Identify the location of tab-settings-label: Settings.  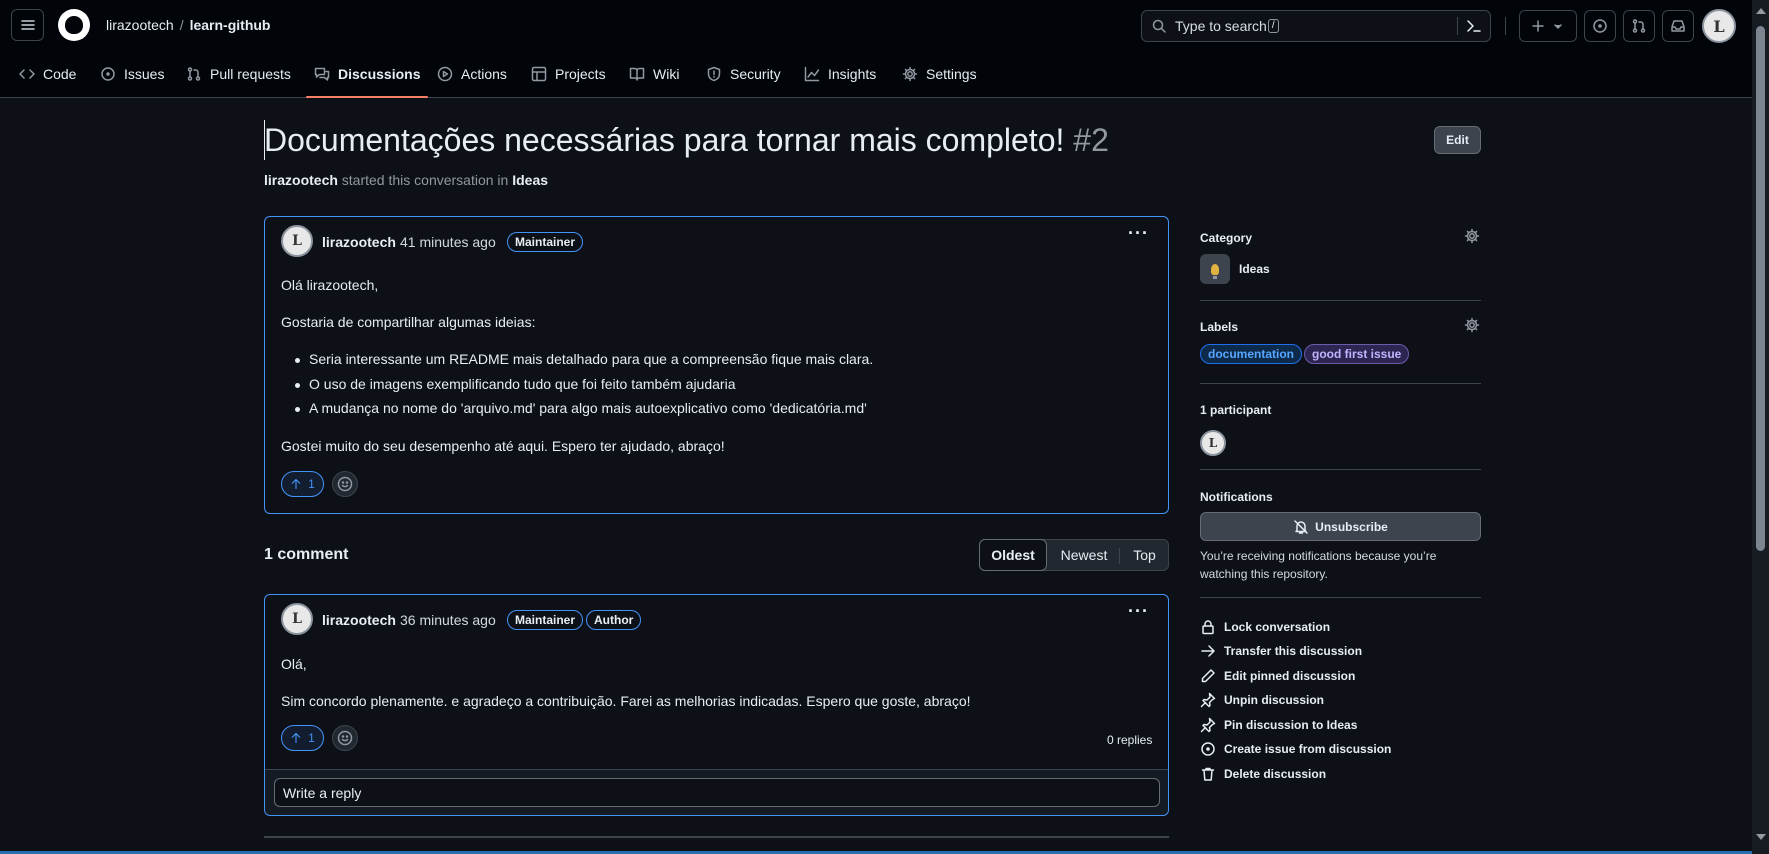
(951, 74).